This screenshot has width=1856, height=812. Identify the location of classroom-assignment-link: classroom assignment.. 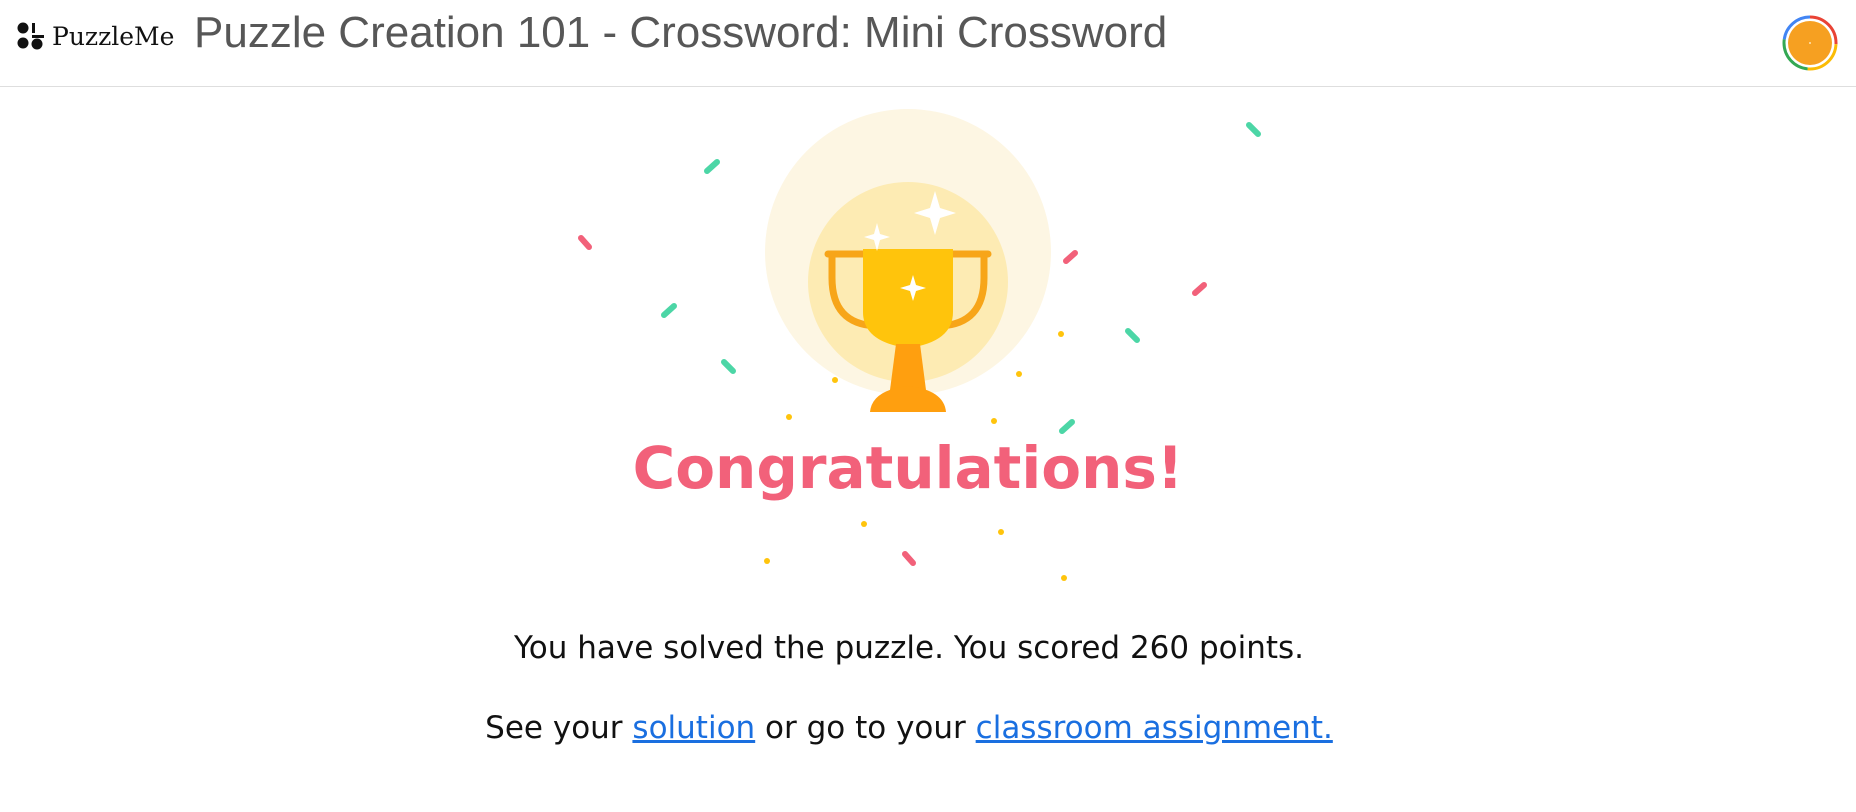
(1154, 728).